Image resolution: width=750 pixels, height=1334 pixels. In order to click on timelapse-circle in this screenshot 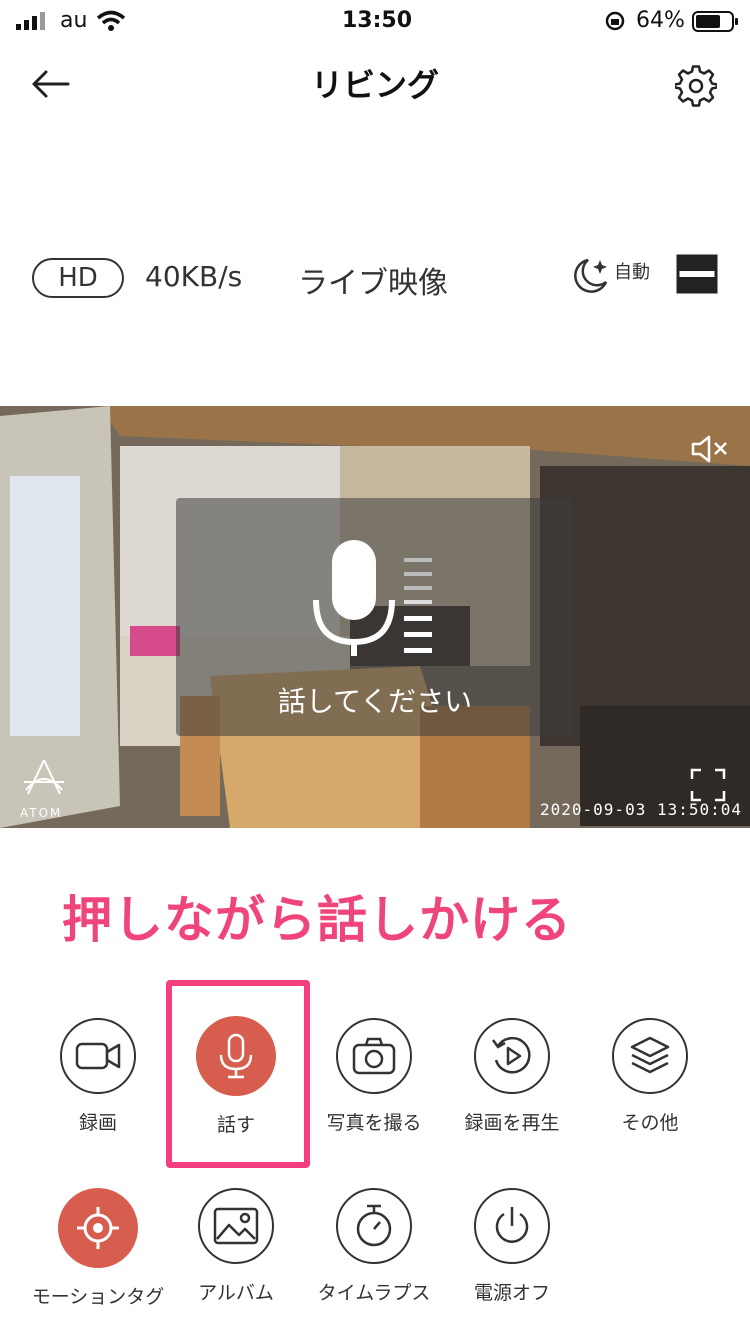, I will do `click(374, 1226)`.